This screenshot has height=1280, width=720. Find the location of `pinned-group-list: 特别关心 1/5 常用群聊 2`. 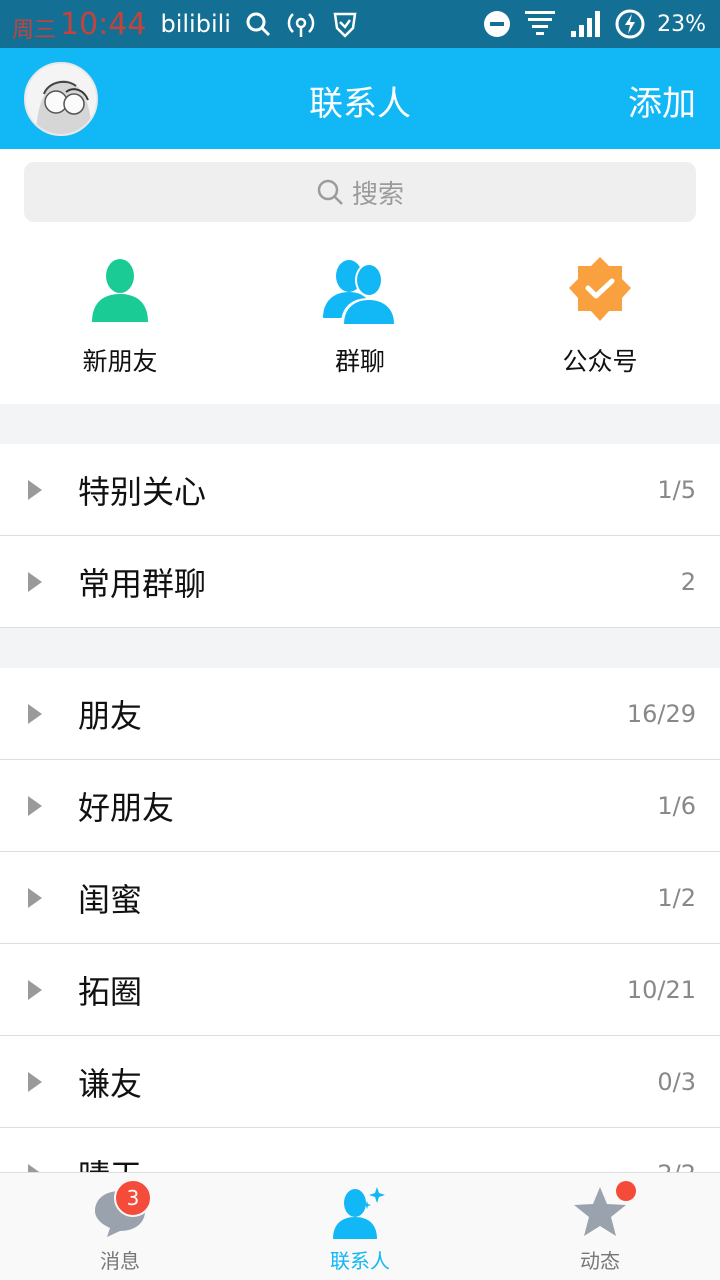

pinned-group-list: 特别关心 1/5 常用群聊 2 is located at coordinates (360, 536).